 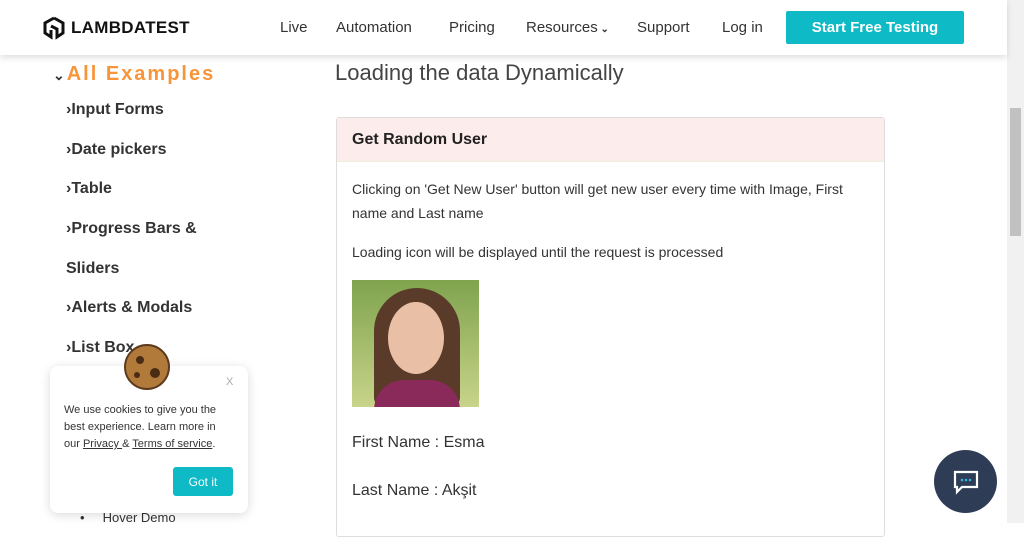 I want to click on terms-link: Terms of service, so click(x=172, y=444).